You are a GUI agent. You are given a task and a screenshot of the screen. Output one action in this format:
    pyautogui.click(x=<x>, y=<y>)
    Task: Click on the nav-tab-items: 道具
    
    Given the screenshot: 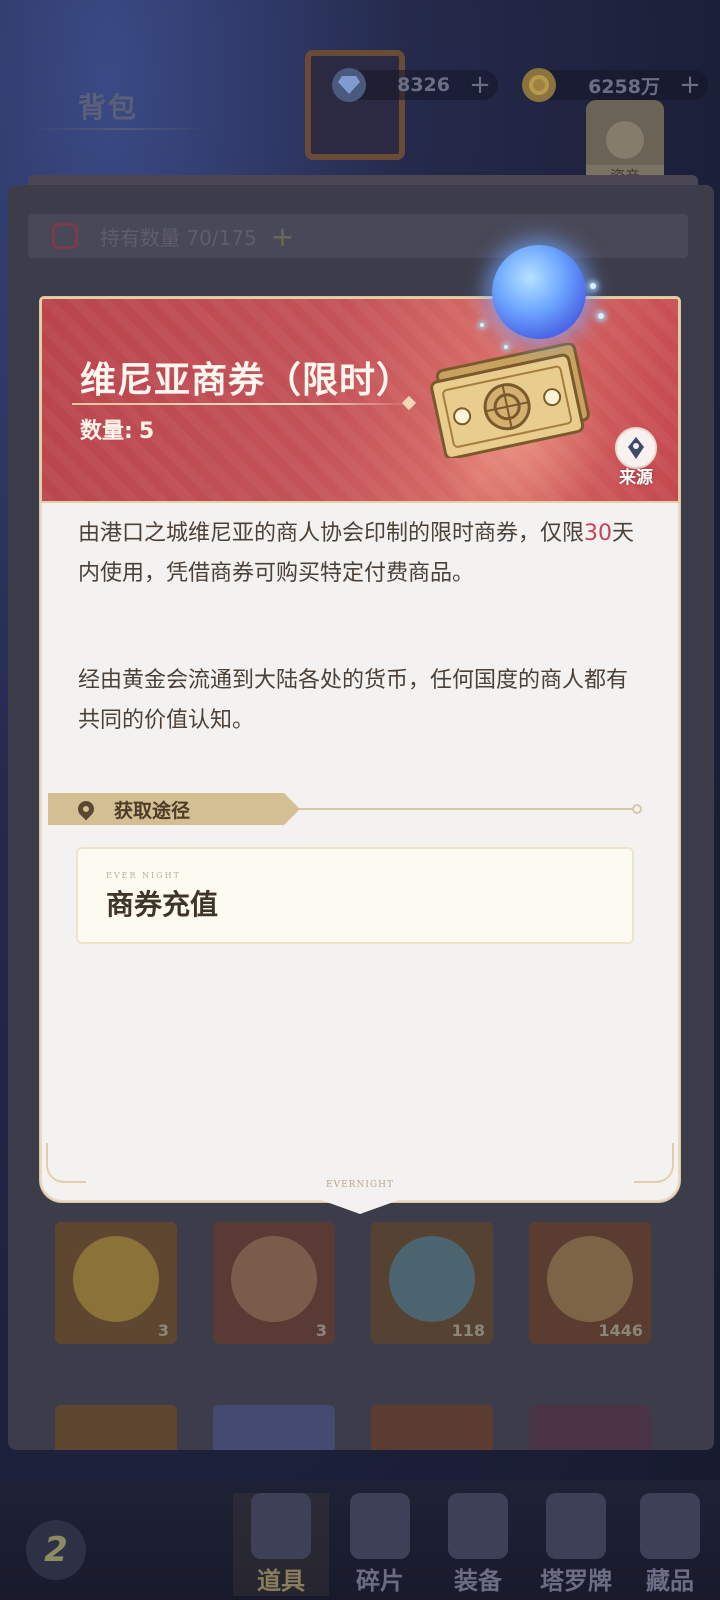 What is the action you would take?
    pyautogui.click(x=281, y=1544)
    